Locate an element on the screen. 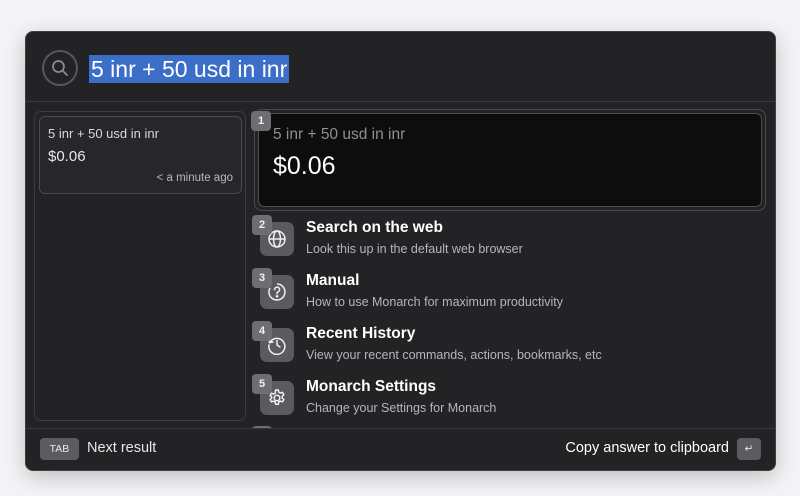 The image size is (800, 496). answer-query: 5 inr + 50 usd in inr is located at coordinates (339, 134).